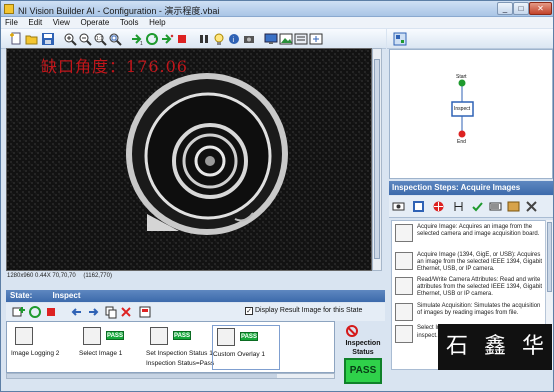 The image size is (554, 392). I want to click on steps-horizontal-scrollbar, so click(170, 376).